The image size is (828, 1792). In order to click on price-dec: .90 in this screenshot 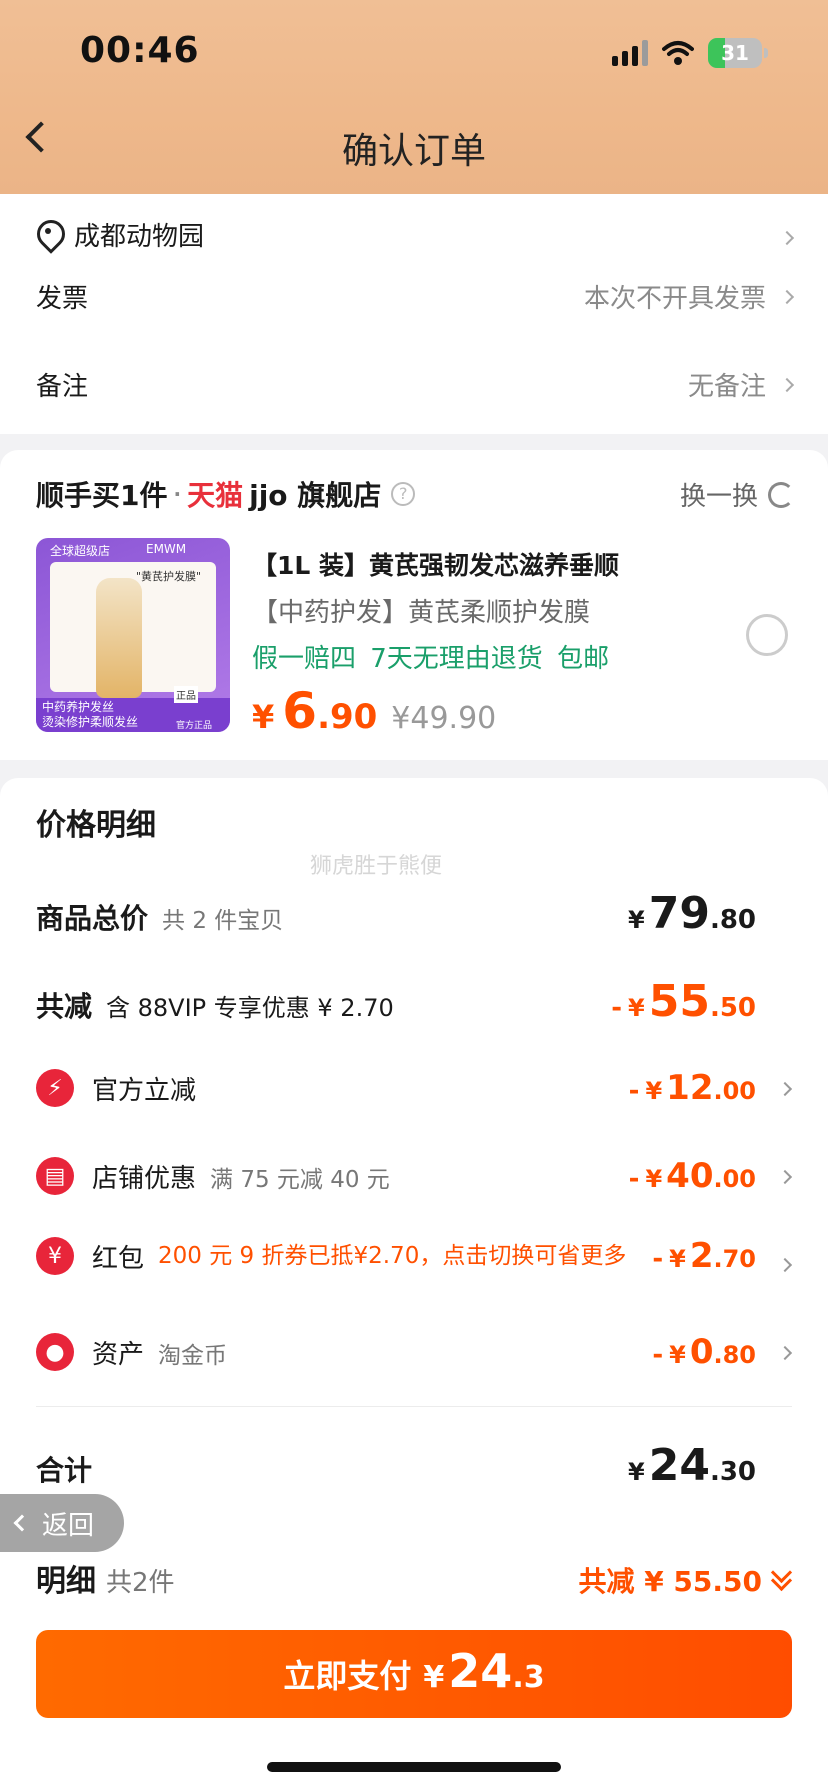, I will do `click(347, 717)`.